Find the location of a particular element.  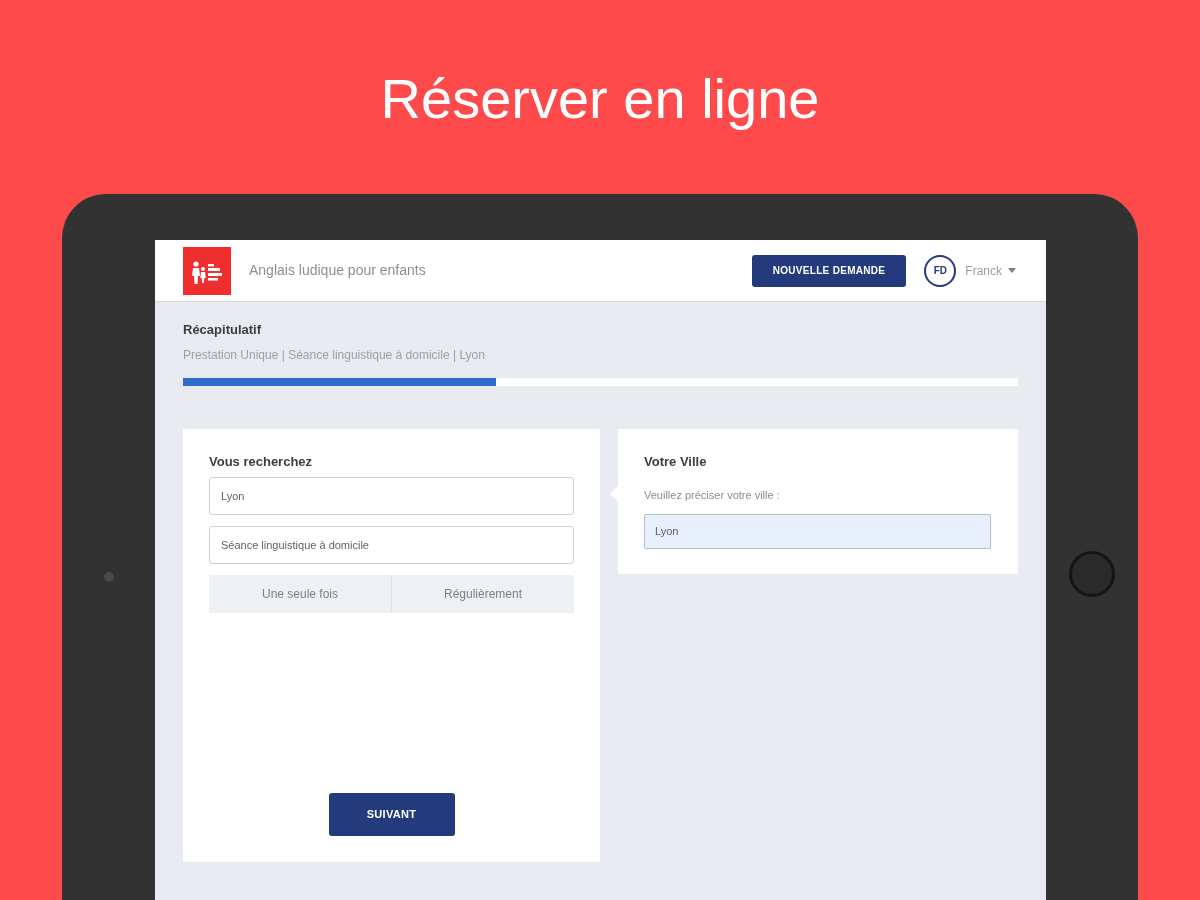

new-request-button: NOUVELLE DEMANDE is located at coordinates (829, 270).